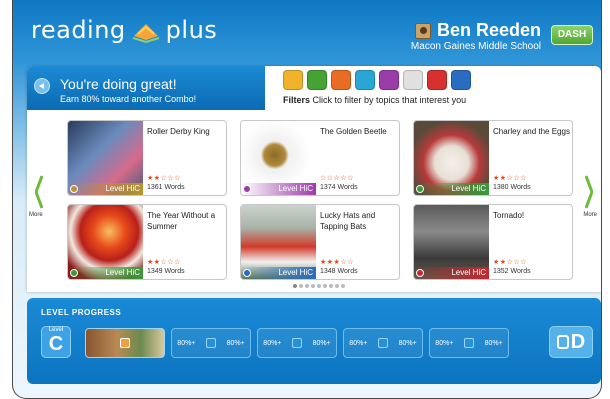 The image size is (610, 399). Describe the element at coordinates (589, 192) in the screenshot. I see `next-arrow-icon` at that location.